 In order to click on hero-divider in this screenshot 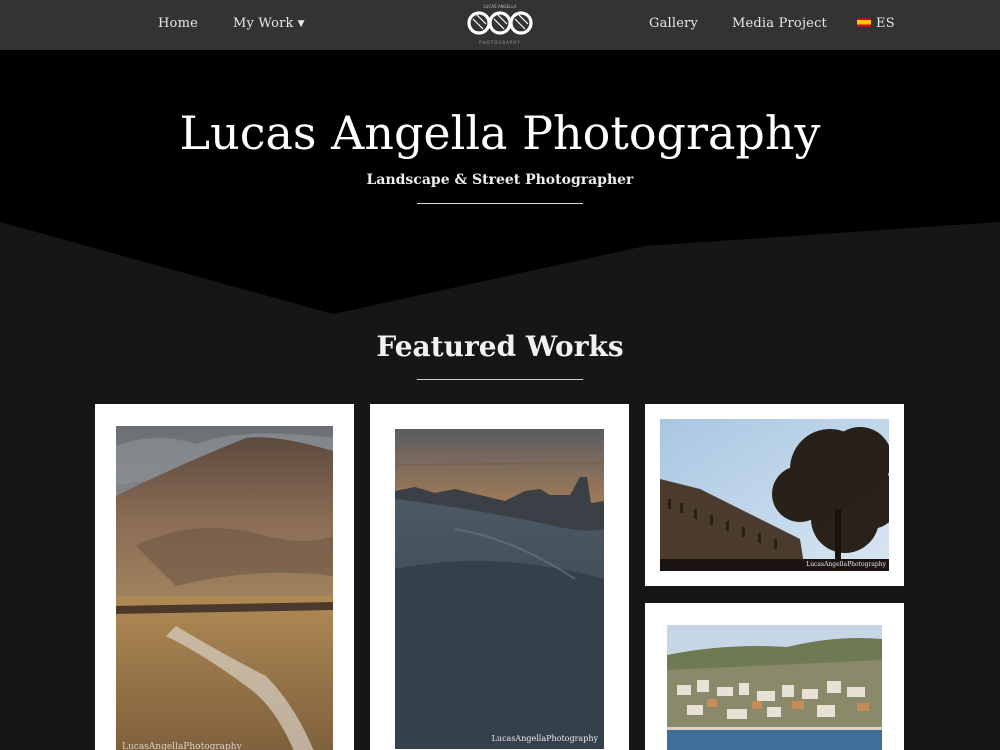, I will do `click(500, 203)`.